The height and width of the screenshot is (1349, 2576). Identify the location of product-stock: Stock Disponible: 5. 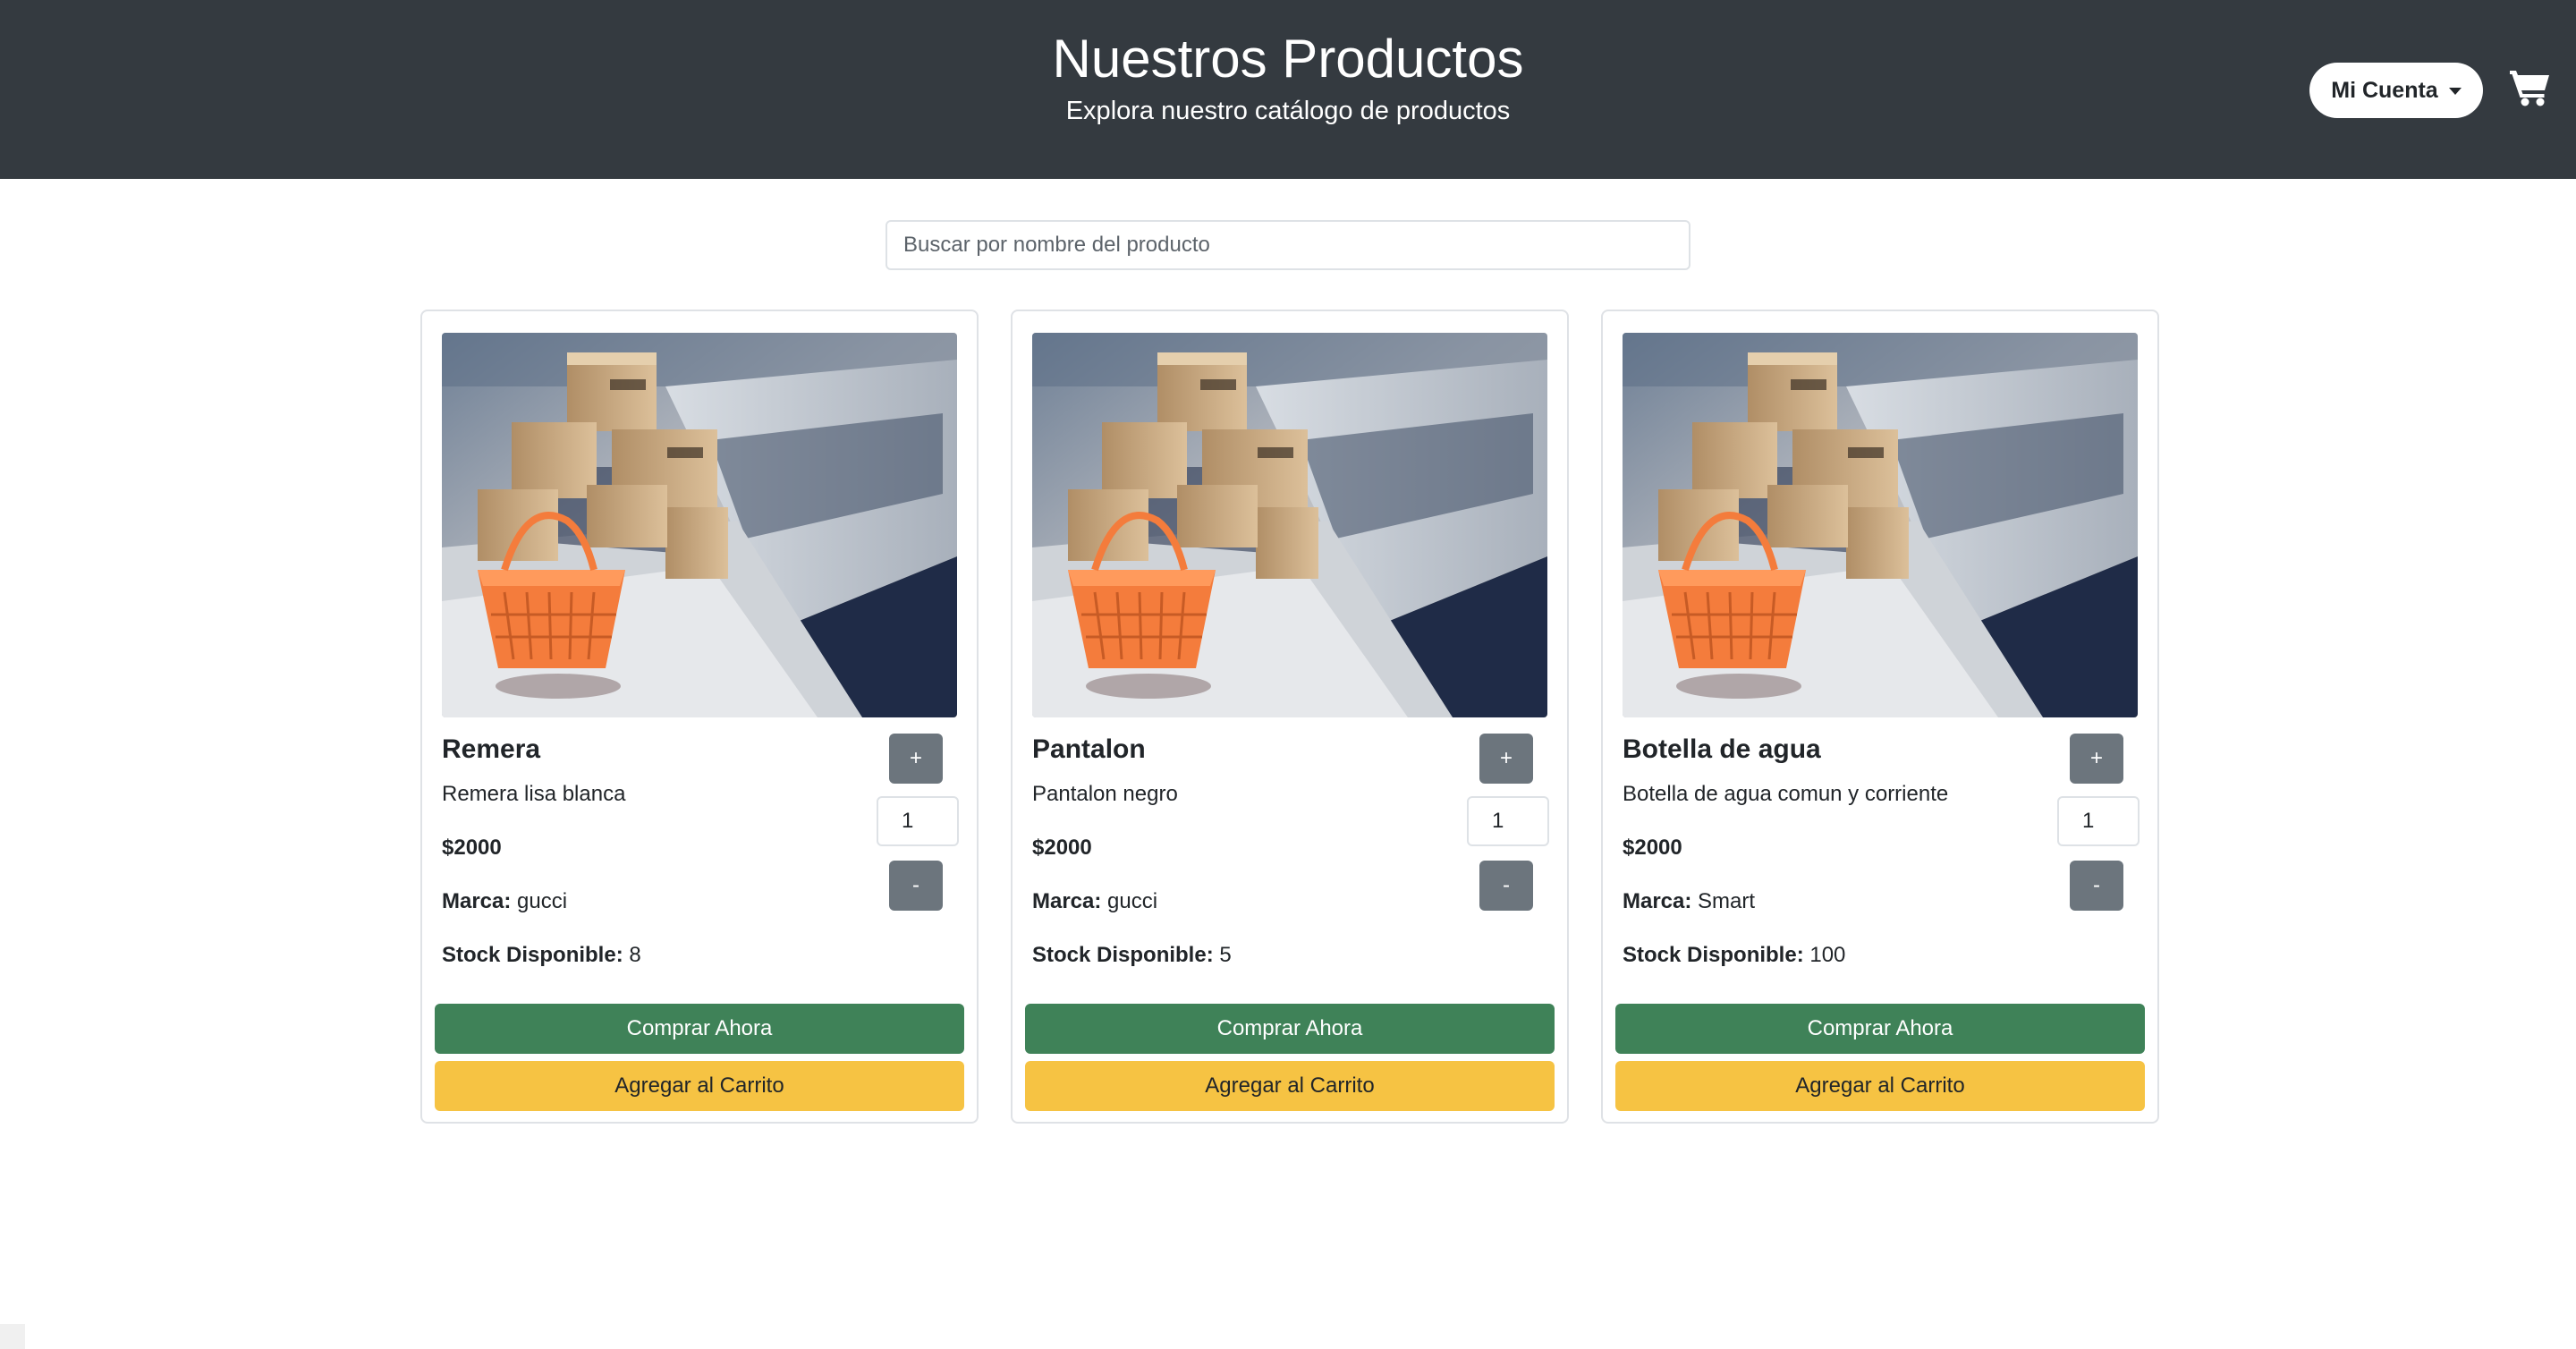
(1132, 955).